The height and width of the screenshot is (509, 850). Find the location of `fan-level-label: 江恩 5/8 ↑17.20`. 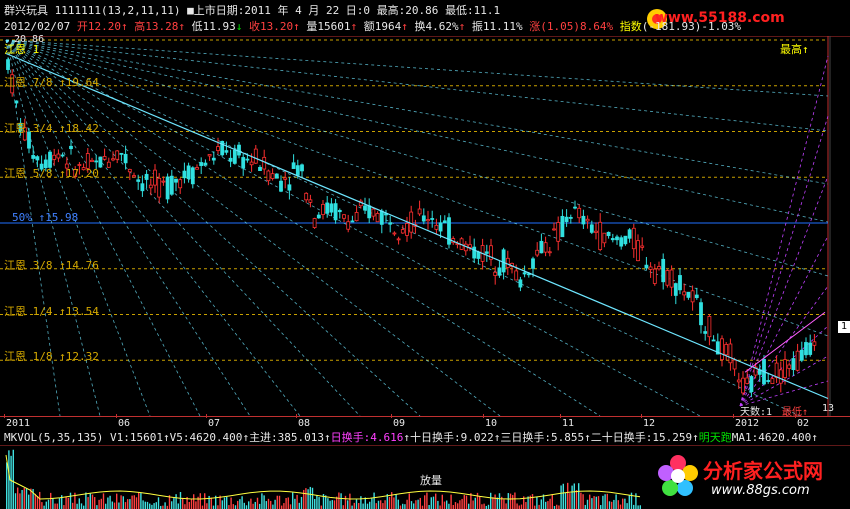

fan-level-label: 江恩 5/8 ↑17.20 is located at coordinates (51, 174).